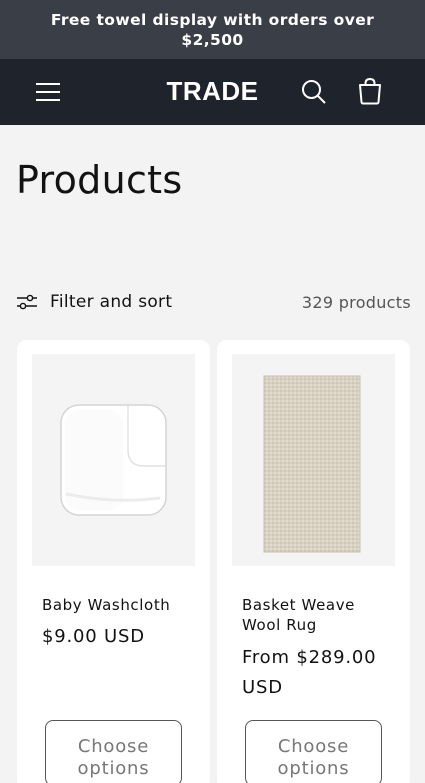 The height and width of the screenshot is (783, 425). Describe the element at coordinates (93, 636) in the screenshot. I see `product-price: $9.00 USD` at that location.